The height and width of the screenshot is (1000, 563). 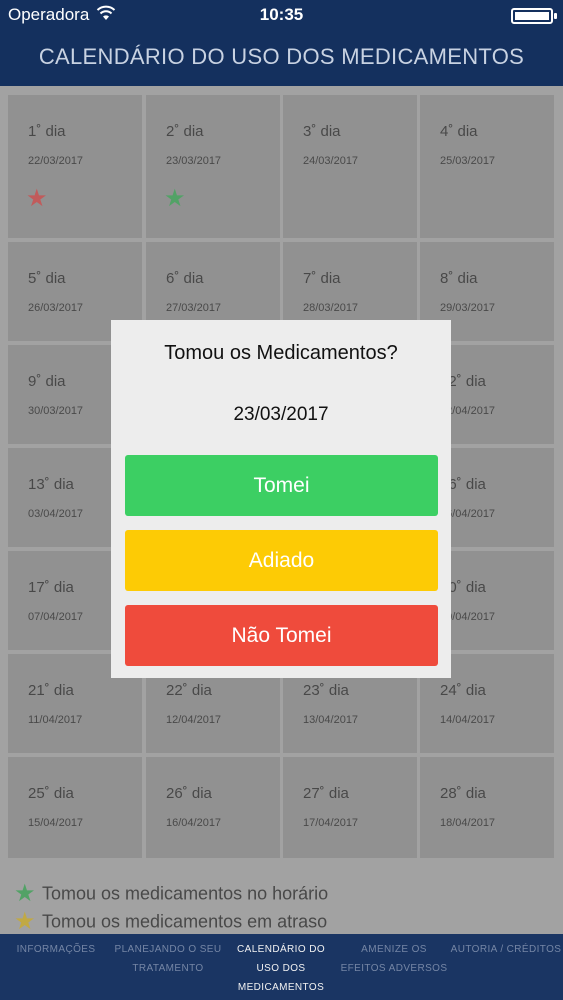 What do you see at coordinates (394, 959) in the screenshot?
I see `tab-3: AMENIZE OS EFEITOS ADVERSOS` at bounding box center [394, 959].